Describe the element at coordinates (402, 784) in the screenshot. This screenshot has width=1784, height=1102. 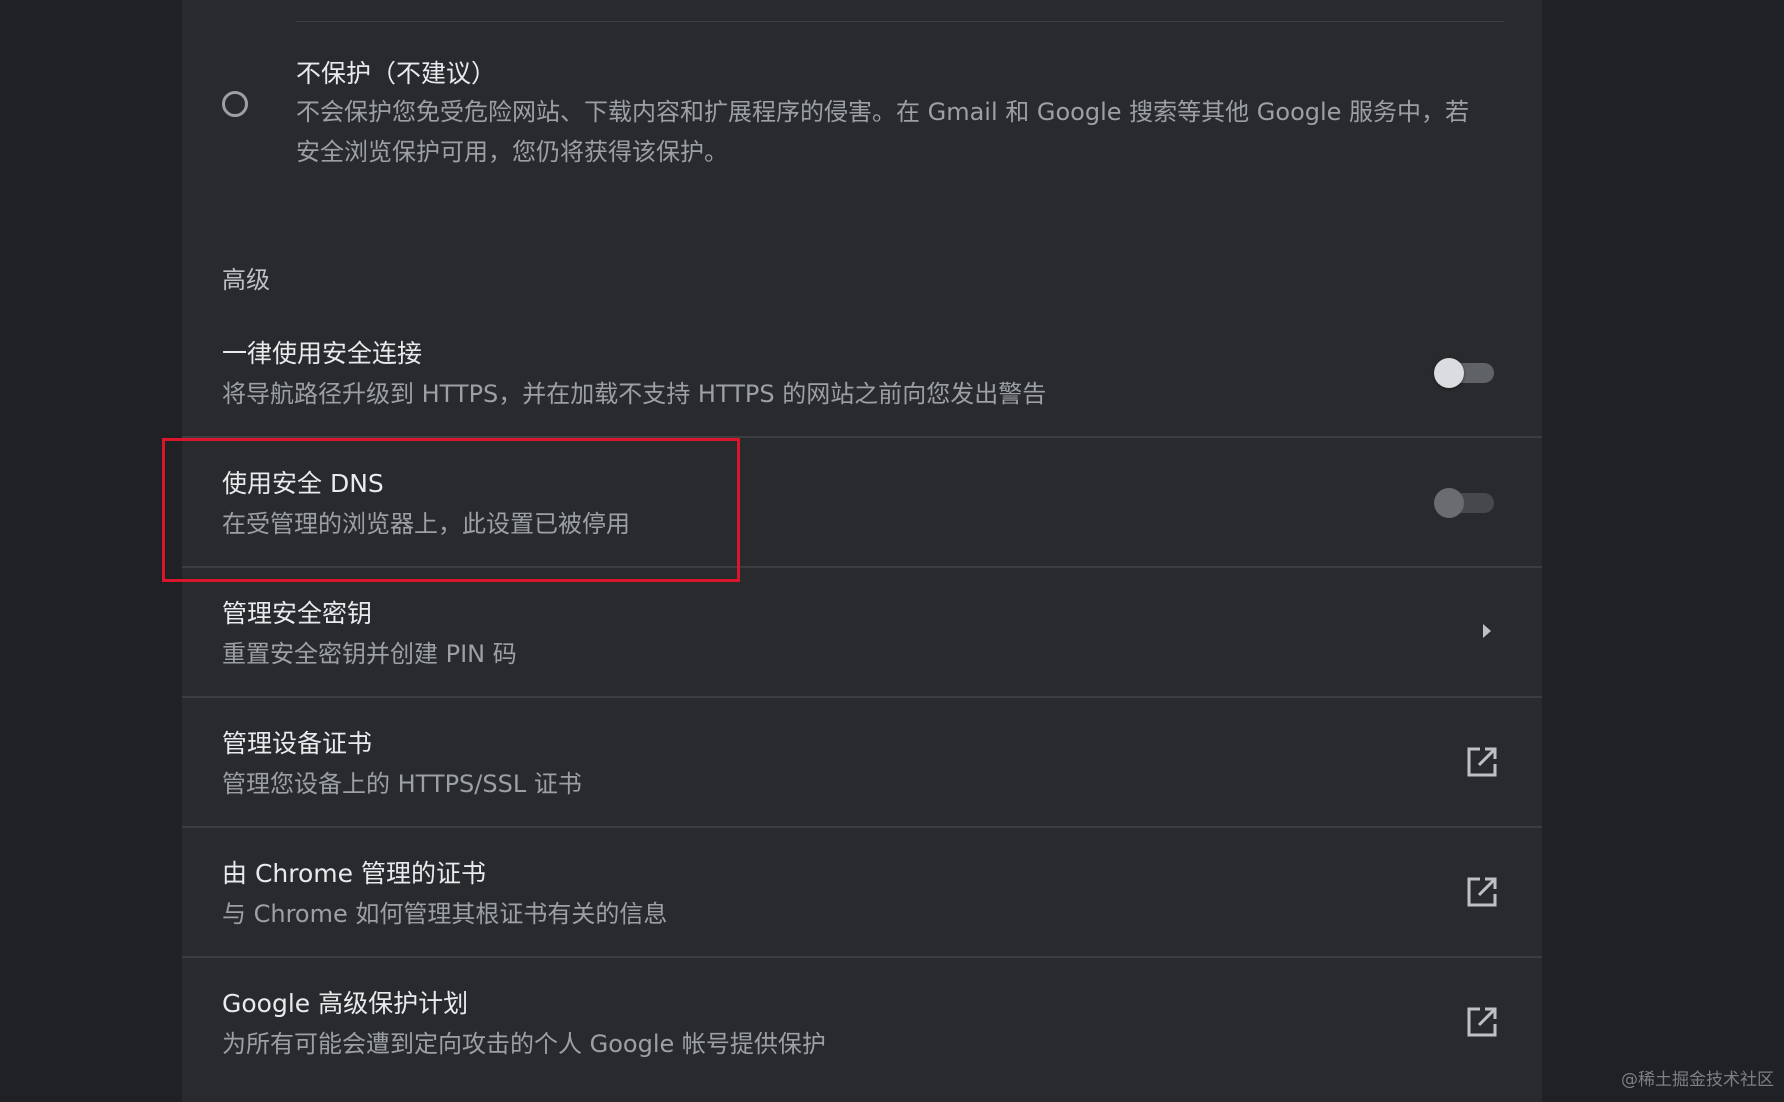
I see `setting-subtitle: 管理您设备上的 HTTPS/SSL 证书` at that location.